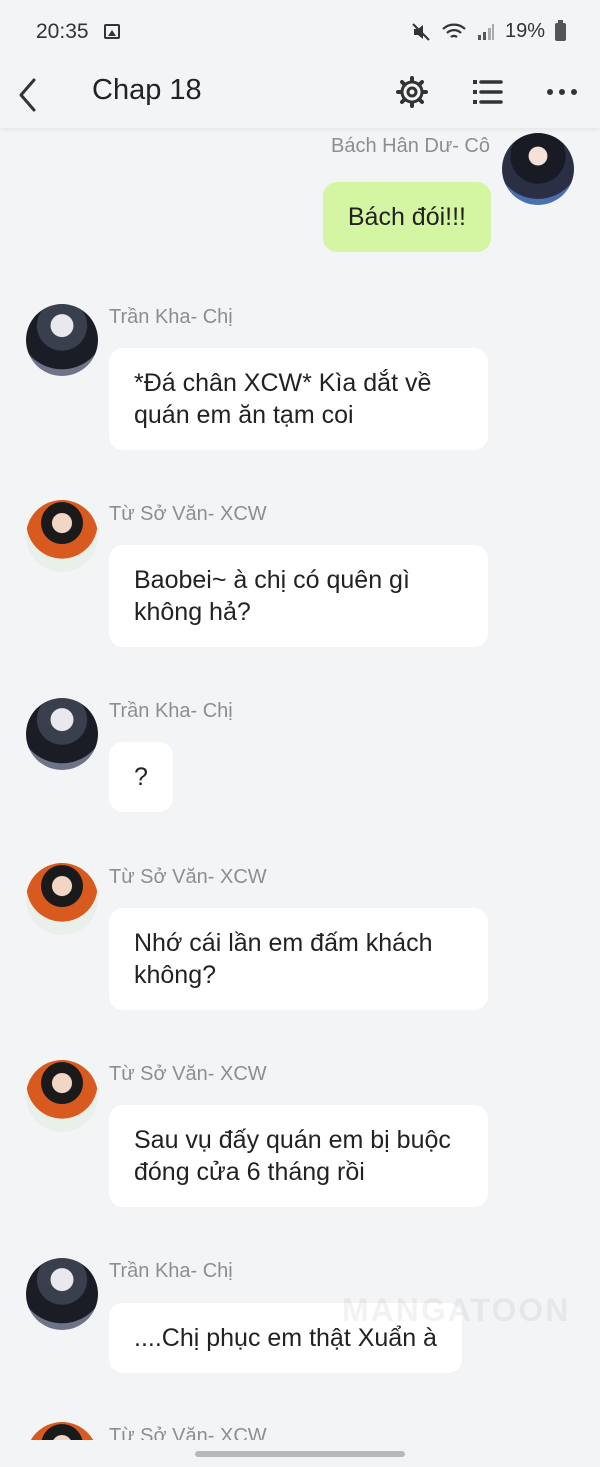 This screenshot has width=600, height=1467. I want to click on battery-icon, so click(560, 30).